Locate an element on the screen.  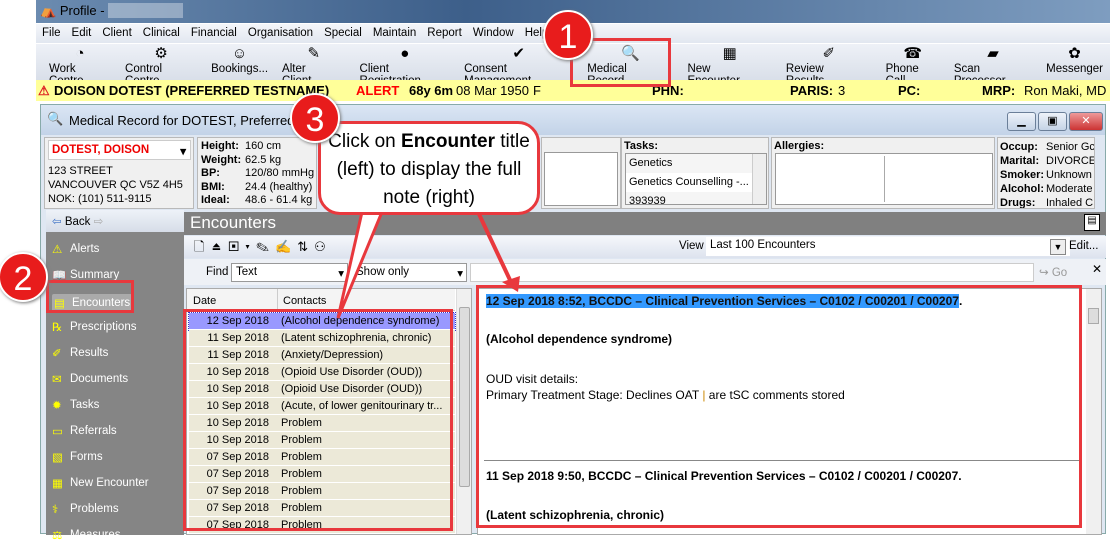
step-2-badge: 2 is located at coordinates (24, 277).